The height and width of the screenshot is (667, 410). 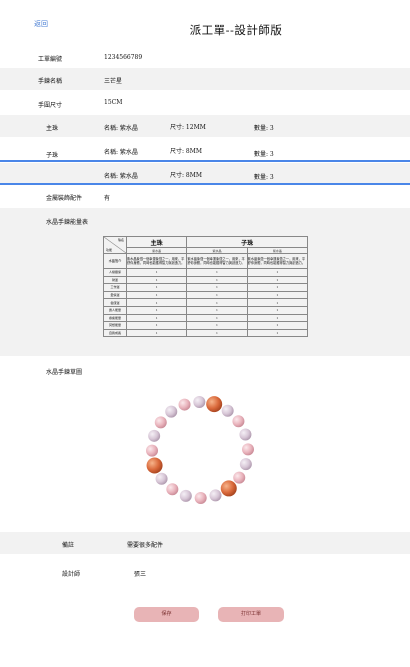 I want to click on note-row: 備註 需要很多配件, so click(x=205, y=543).